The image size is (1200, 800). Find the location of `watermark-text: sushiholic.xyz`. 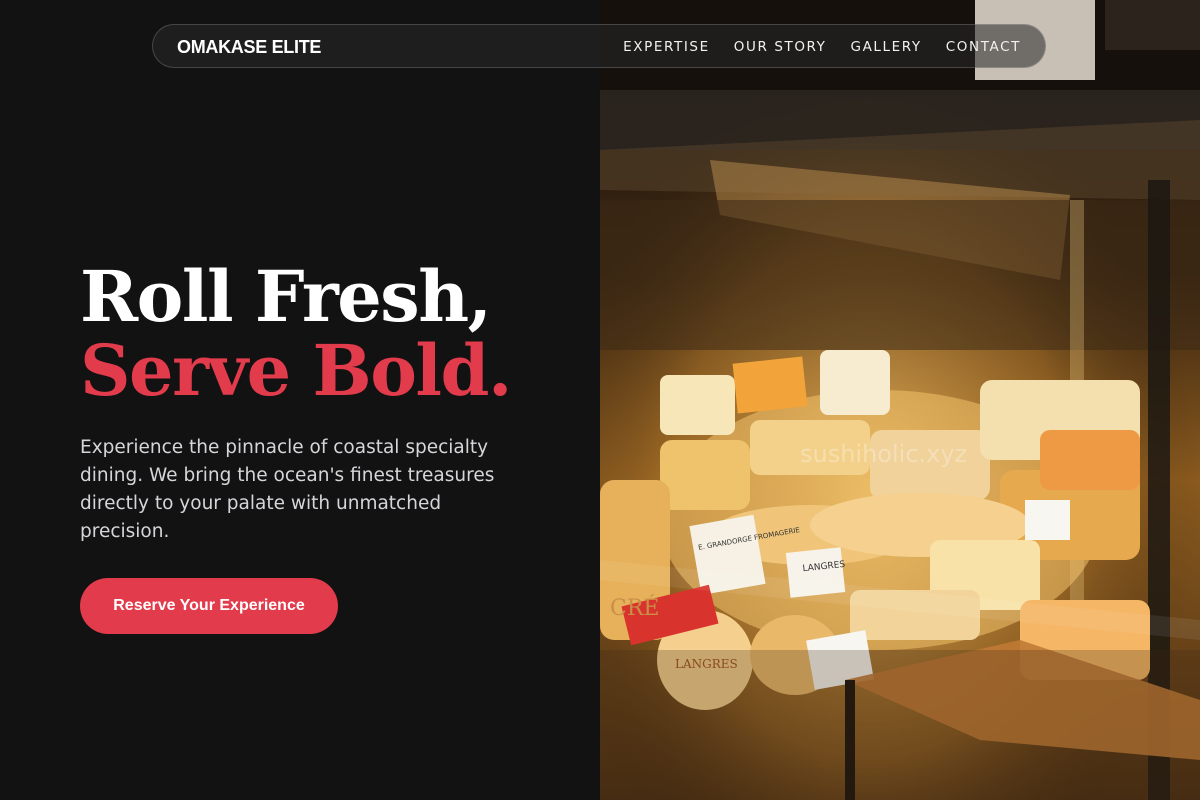

watermark-text: sushiholic.xyz is located at coordinates (883, 454).